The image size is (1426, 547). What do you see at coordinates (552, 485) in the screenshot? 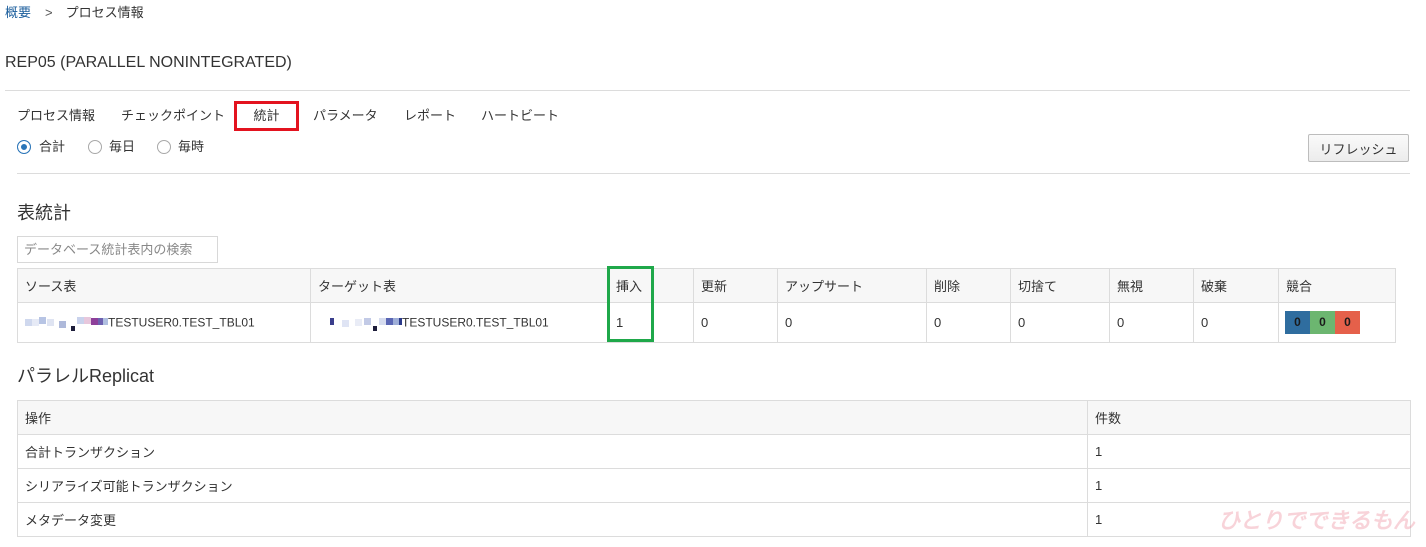
I see `cell-operation: シリアライズ可能トランザクション` at bounding box center [552, 485].